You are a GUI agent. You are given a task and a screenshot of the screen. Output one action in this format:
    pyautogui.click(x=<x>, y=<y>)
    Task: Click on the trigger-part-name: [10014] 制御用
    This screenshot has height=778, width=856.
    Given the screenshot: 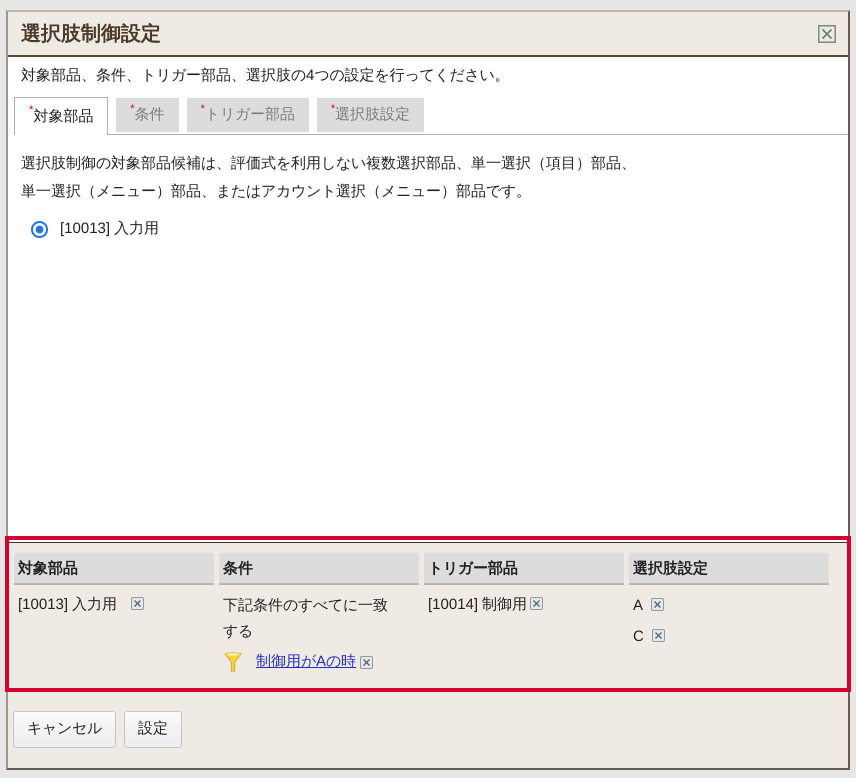 What is the action you would take?
    pyautogui.click(x=478, y=604)
    